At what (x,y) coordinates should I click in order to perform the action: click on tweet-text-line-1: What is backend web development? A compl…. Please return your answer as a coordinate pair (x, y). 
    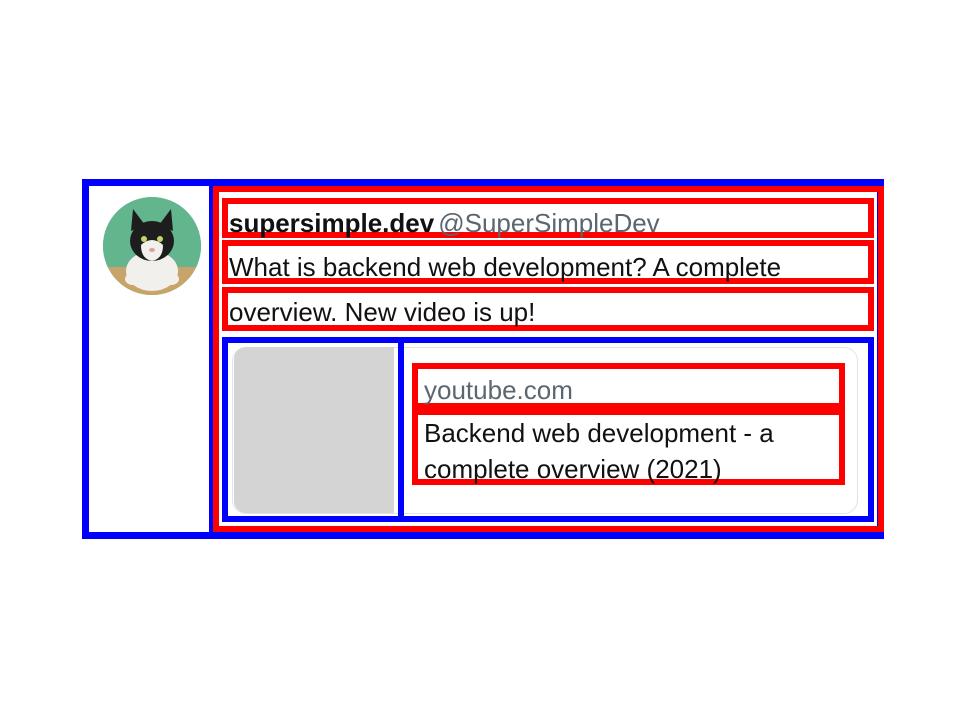
    Looking at the image, I should click on (505, 267).